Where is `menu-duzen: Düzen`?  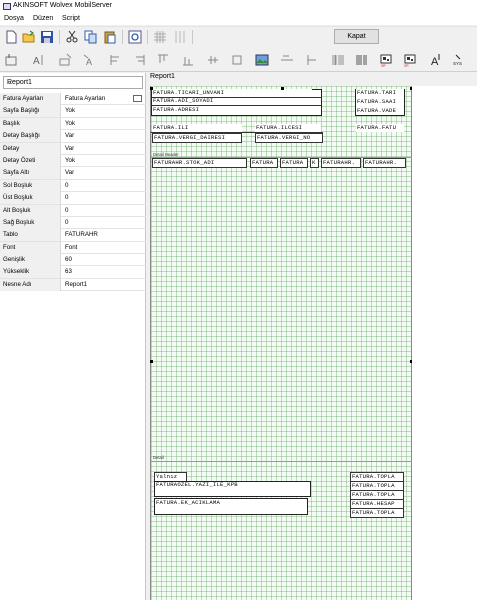
menu-duzen: Düzen is located at coordinates (43, 18).